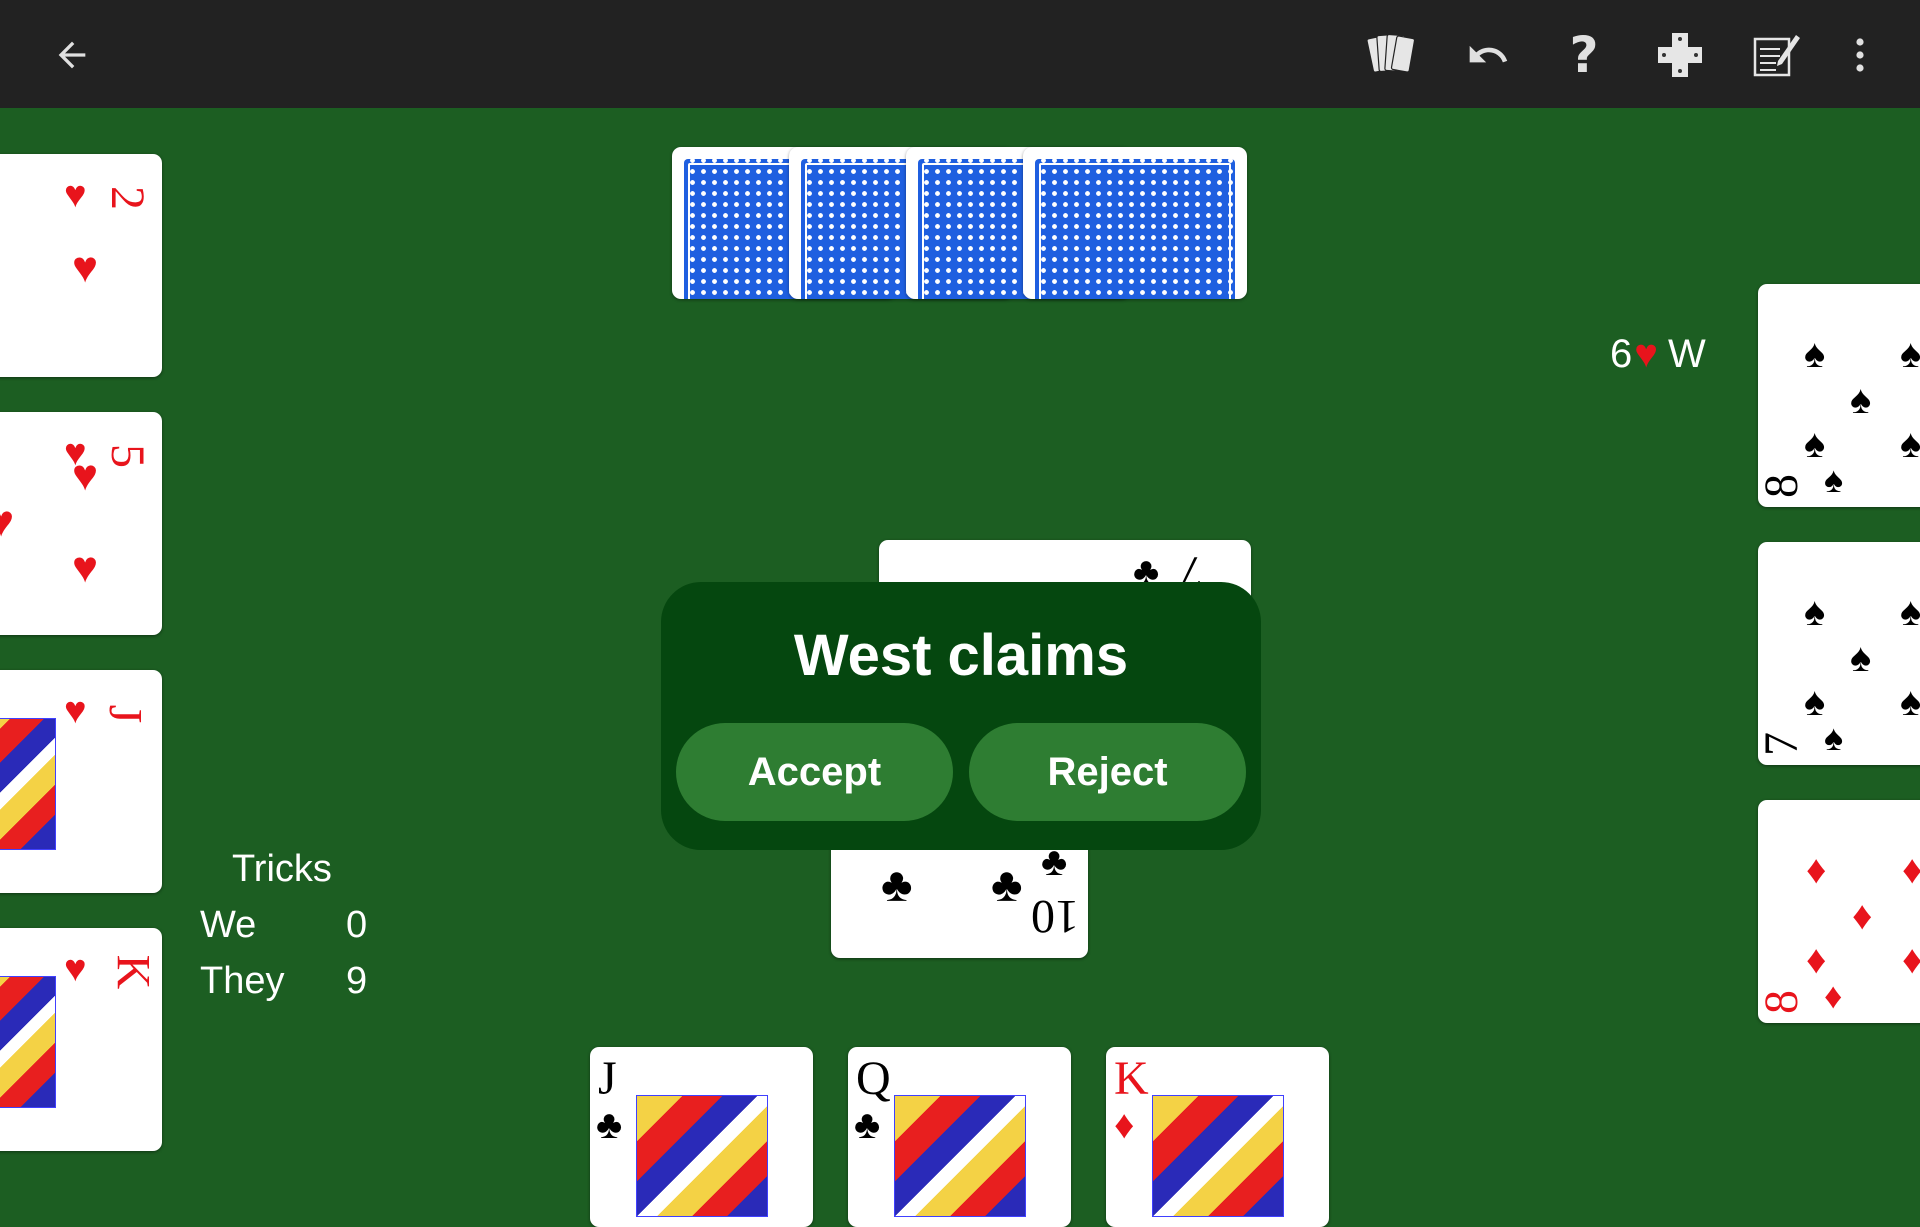  I want to click on dpad-icon, so click(1680, 55).